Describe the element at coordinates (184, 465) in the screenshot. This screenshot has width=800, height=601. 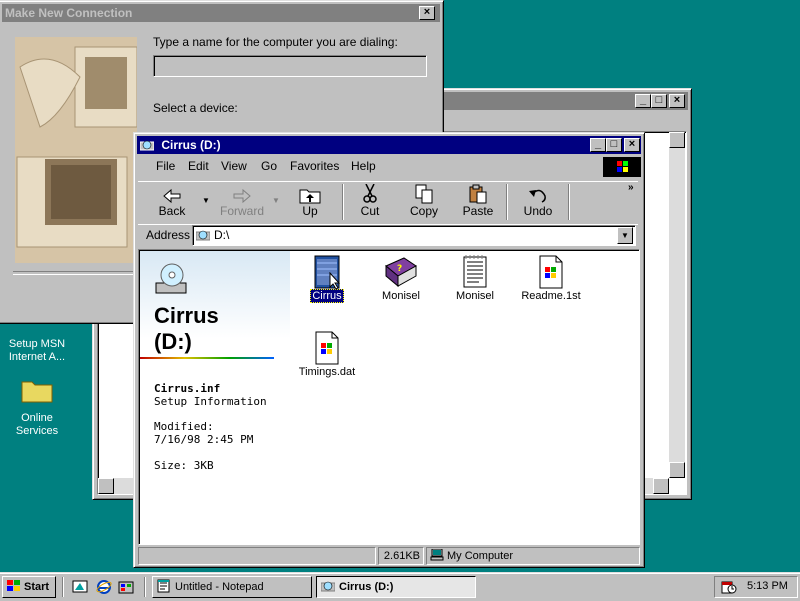
I see `file-size: Size: 3KB` at that location.